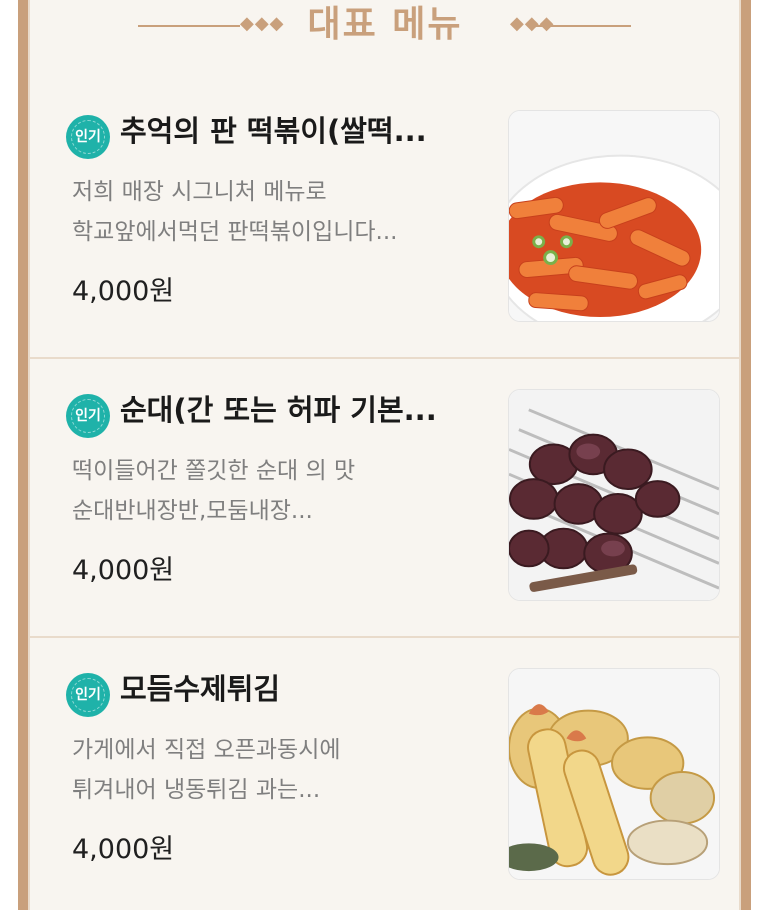 Image resolution: width=773 pixels, height=917 pixels. I want to click on description-line: 떡이들어간 쫄깃한 순대 의 맛, so click(214, 471).